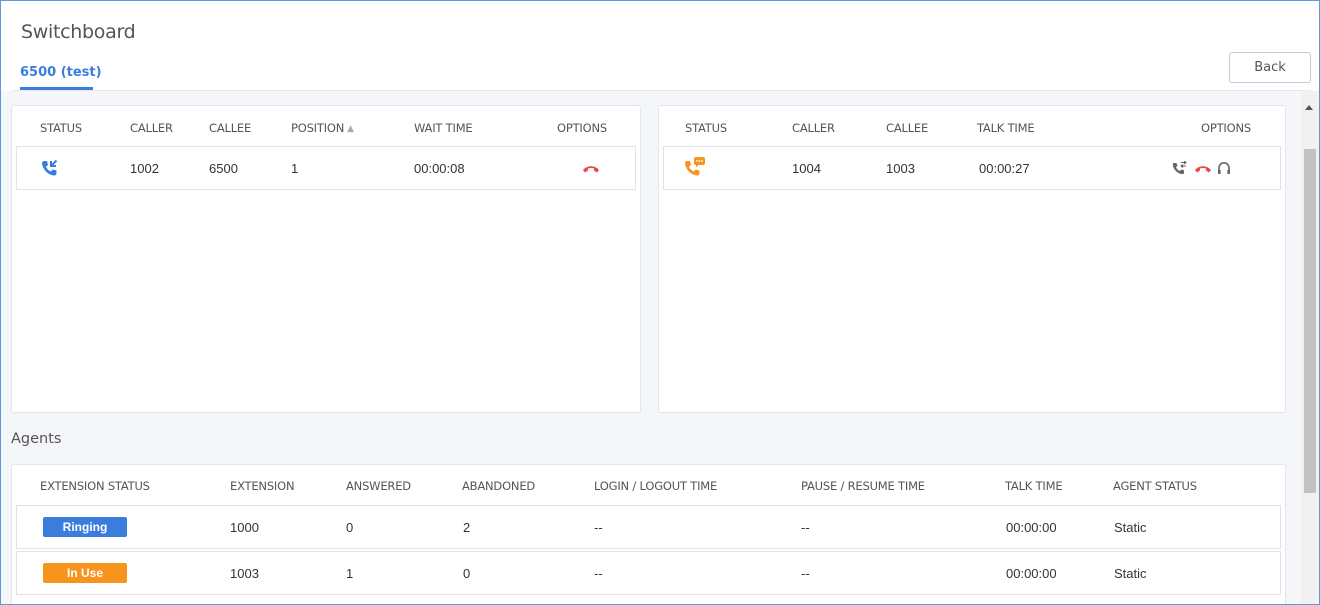  Describe the element at coordinates (295, 168) in the screenshot. I see `position-value: 1` at that location.